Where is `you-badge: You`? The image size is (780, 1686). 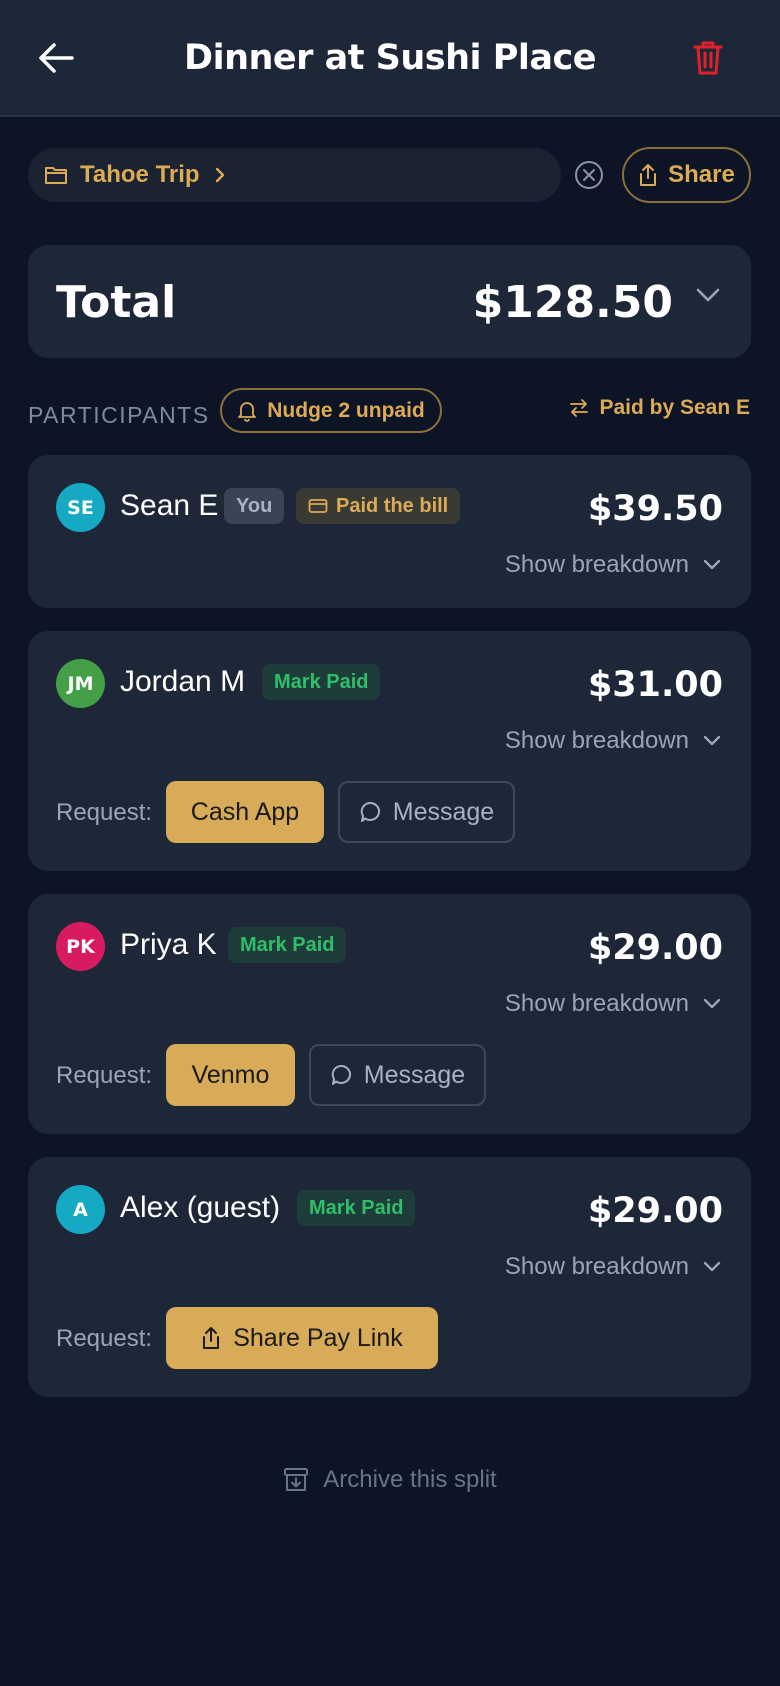
you-badge: You is located at coordinates (254, 506).